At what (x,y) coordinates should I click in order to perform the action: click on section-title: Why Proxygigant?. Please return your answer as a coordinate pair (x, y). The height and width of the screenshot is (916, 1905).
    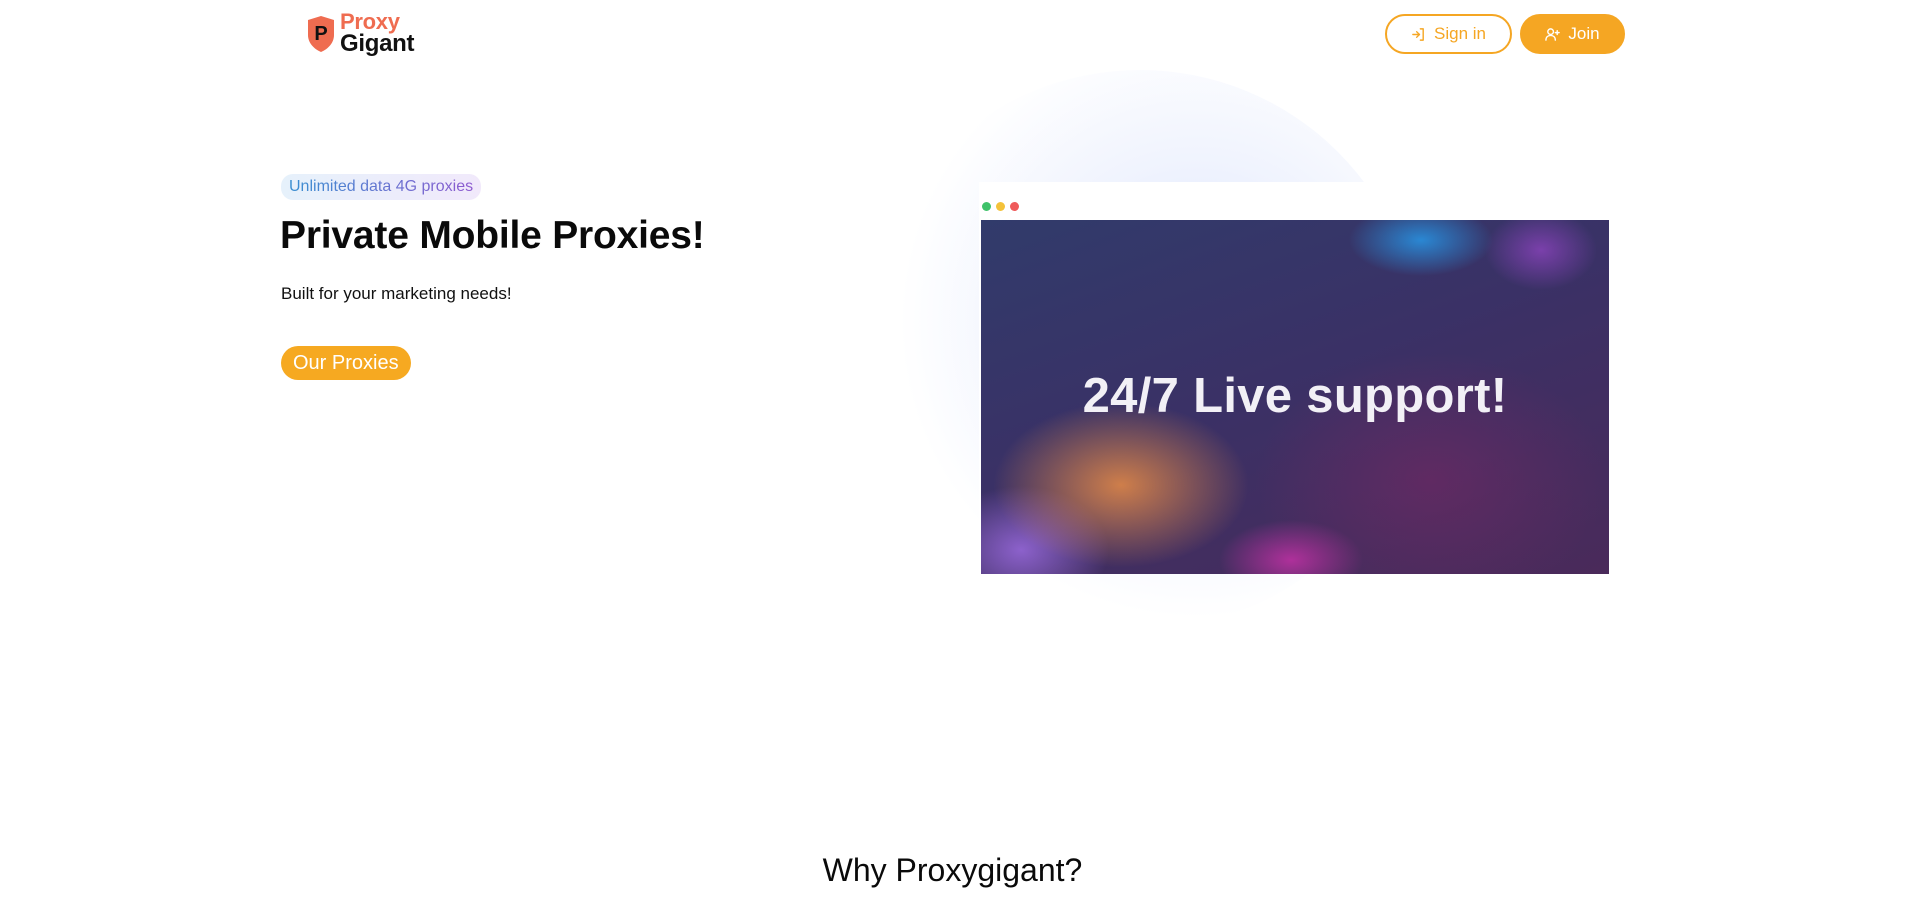
    Looking at the image, I should click on (952, 870).